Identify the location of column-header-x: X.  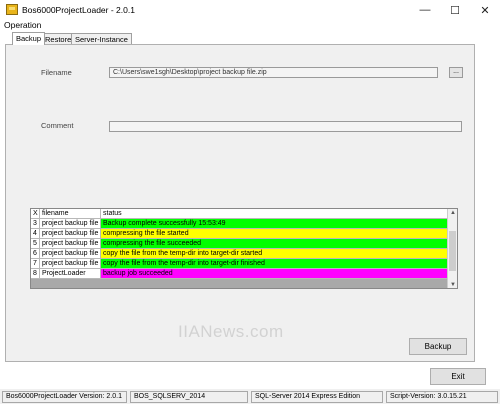
(35, 214).